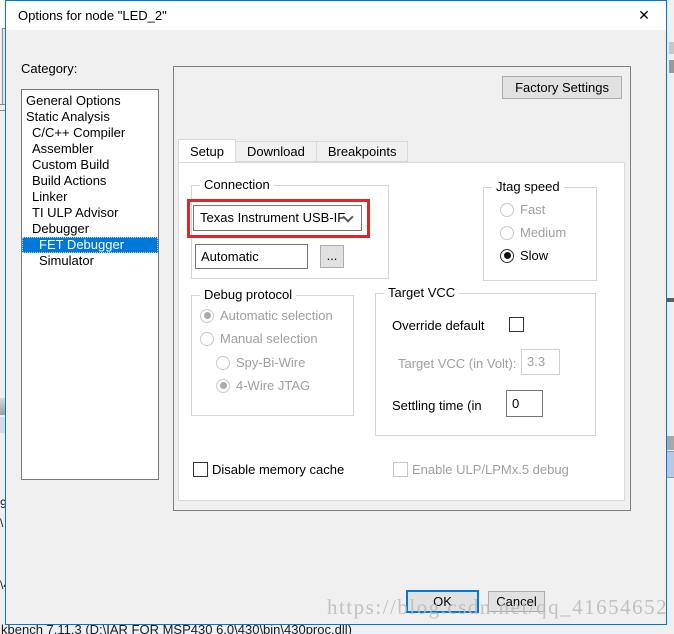 This screenshot has width=674, height=634. What do you see at coordinates (82, 244) in the screenshot?
I see `category-item-label: FET Debugger` at bounding box center [82, 244].